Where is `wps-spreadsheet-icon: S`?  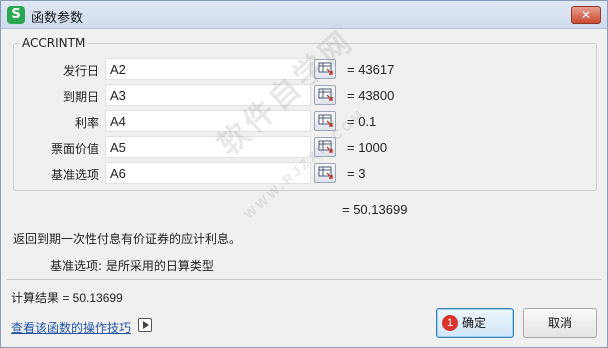
wps-spreadsheet-icon: S is located at coordinates (16, 15).